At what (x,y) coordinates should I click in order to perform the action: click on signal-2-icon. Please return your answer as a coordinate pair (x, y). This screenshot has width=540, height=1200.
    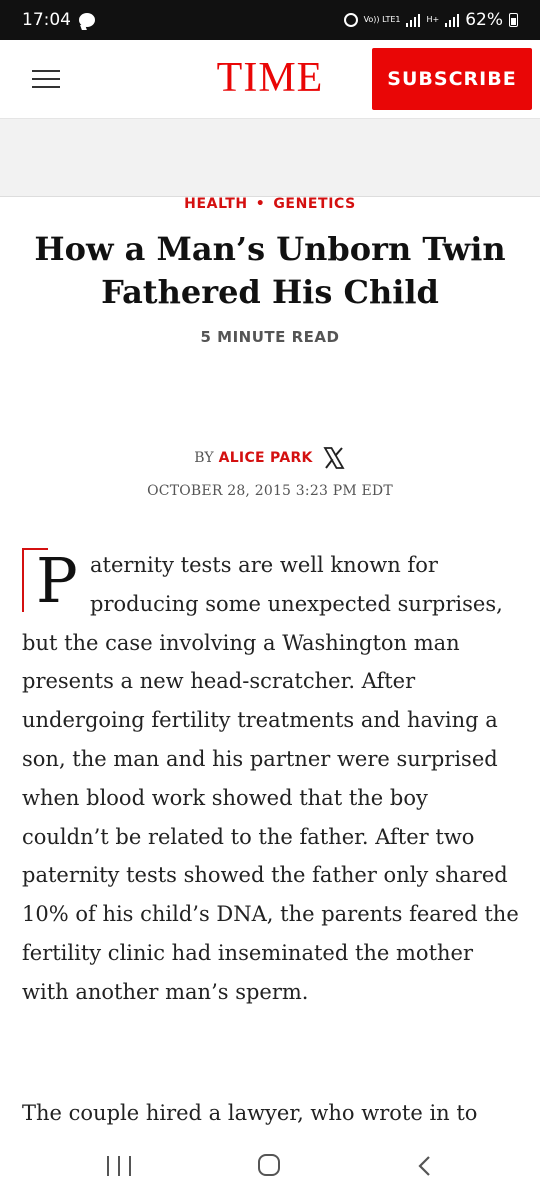
    Looking at the image, I should click on (452, 20).